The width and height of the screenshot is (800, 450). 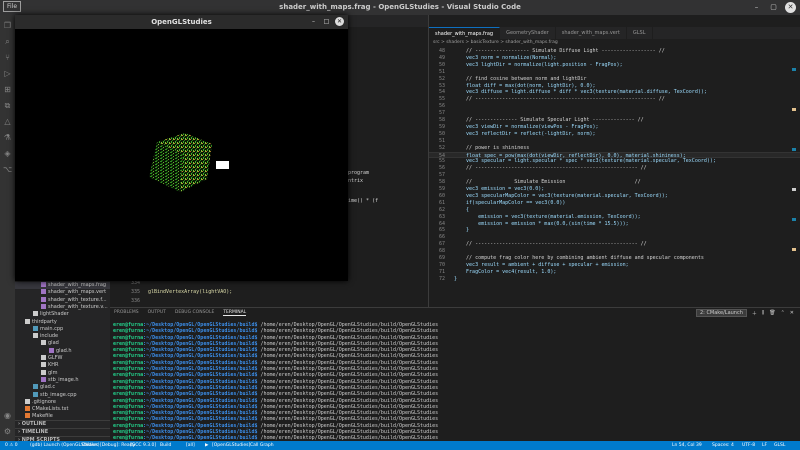 What do you see at coordinates (62, 387) in the screenshot?
I see `file-tree-item: glad.c` at bounding box center [62, 387].